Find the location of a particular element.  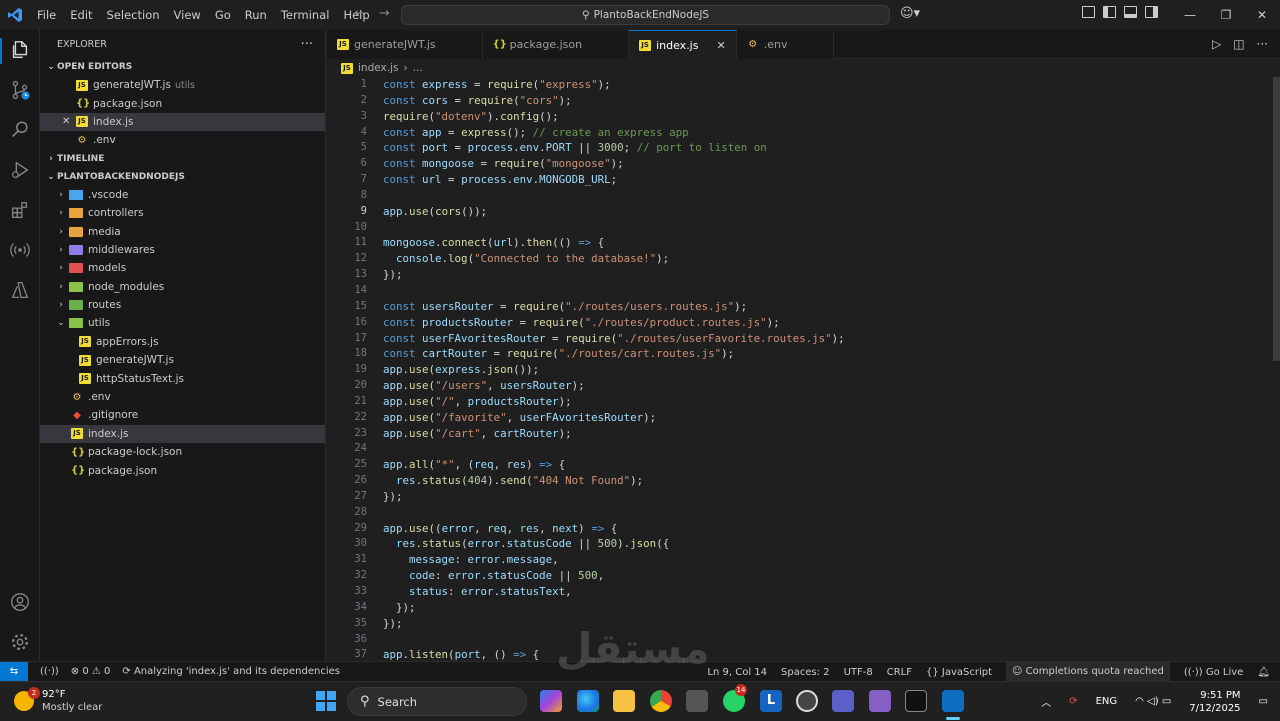

lens-app-icon: L is located at coordinates (771, 701).